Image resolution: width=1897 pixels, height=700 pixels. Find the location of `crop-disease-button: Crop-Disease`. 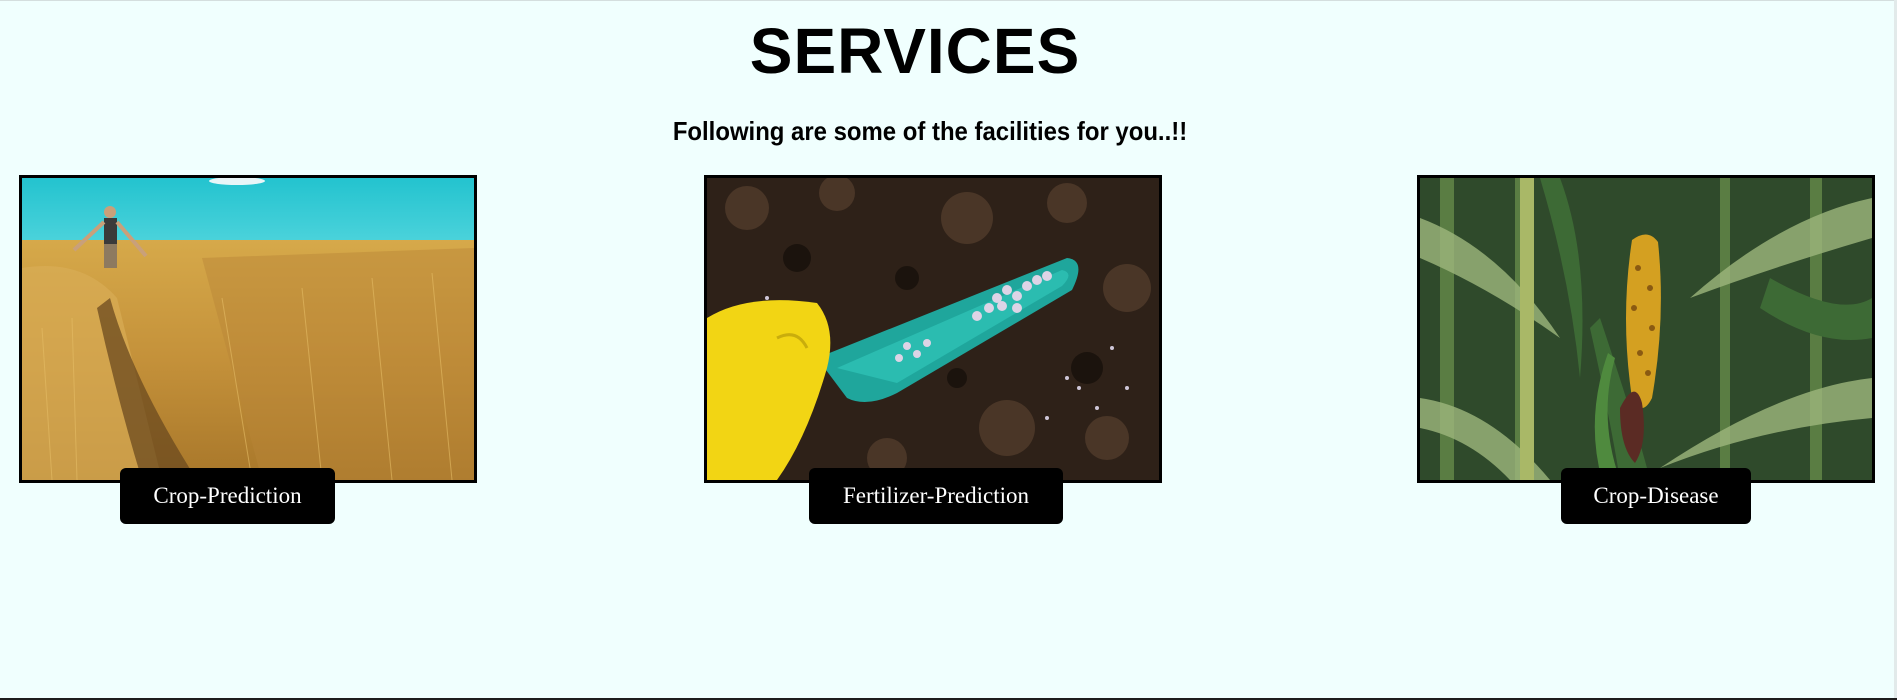

crop-disease-button: Crop-Disease is located at coordinates (1656, 496).